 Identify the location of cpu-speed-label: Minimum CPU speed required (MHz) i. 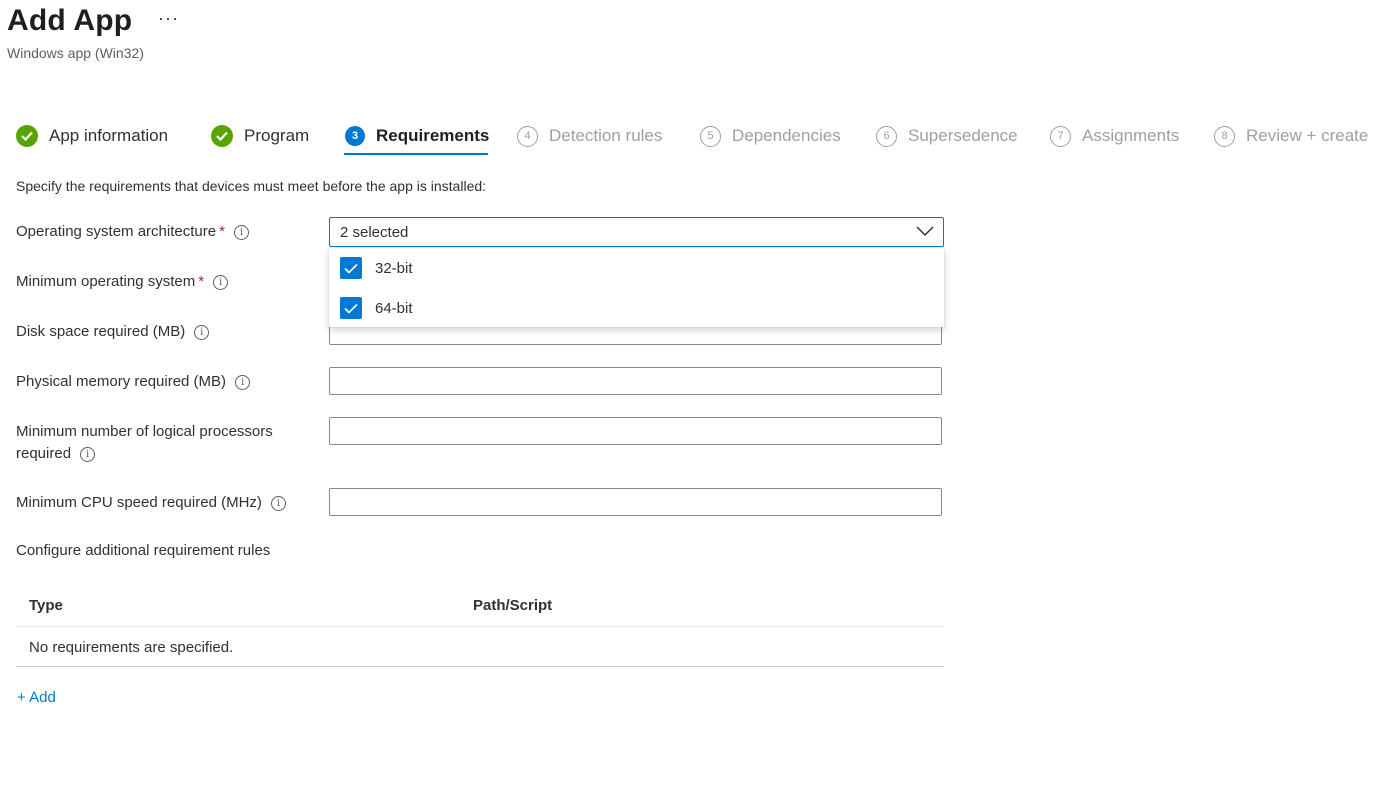
(151, 503).